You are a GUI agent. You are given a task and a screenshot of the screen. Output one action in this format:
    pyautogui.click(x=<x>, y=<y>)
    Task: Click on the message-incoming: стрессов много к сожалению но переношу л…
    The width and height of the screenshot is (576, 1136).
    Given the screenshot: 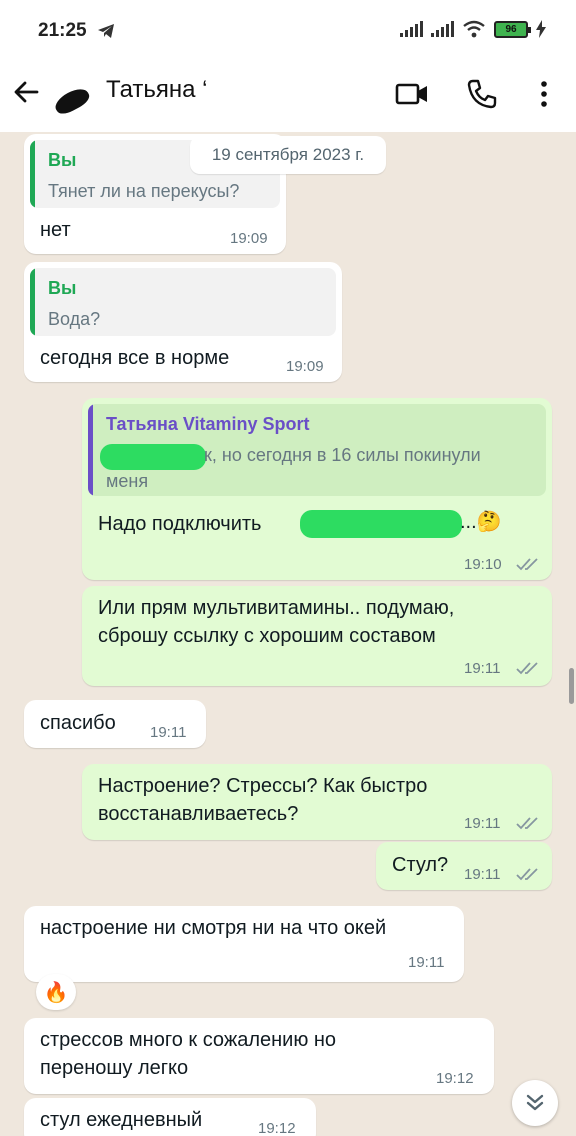 What is the action you would take?
    pyautogui.click(x=259, y=1056)
    